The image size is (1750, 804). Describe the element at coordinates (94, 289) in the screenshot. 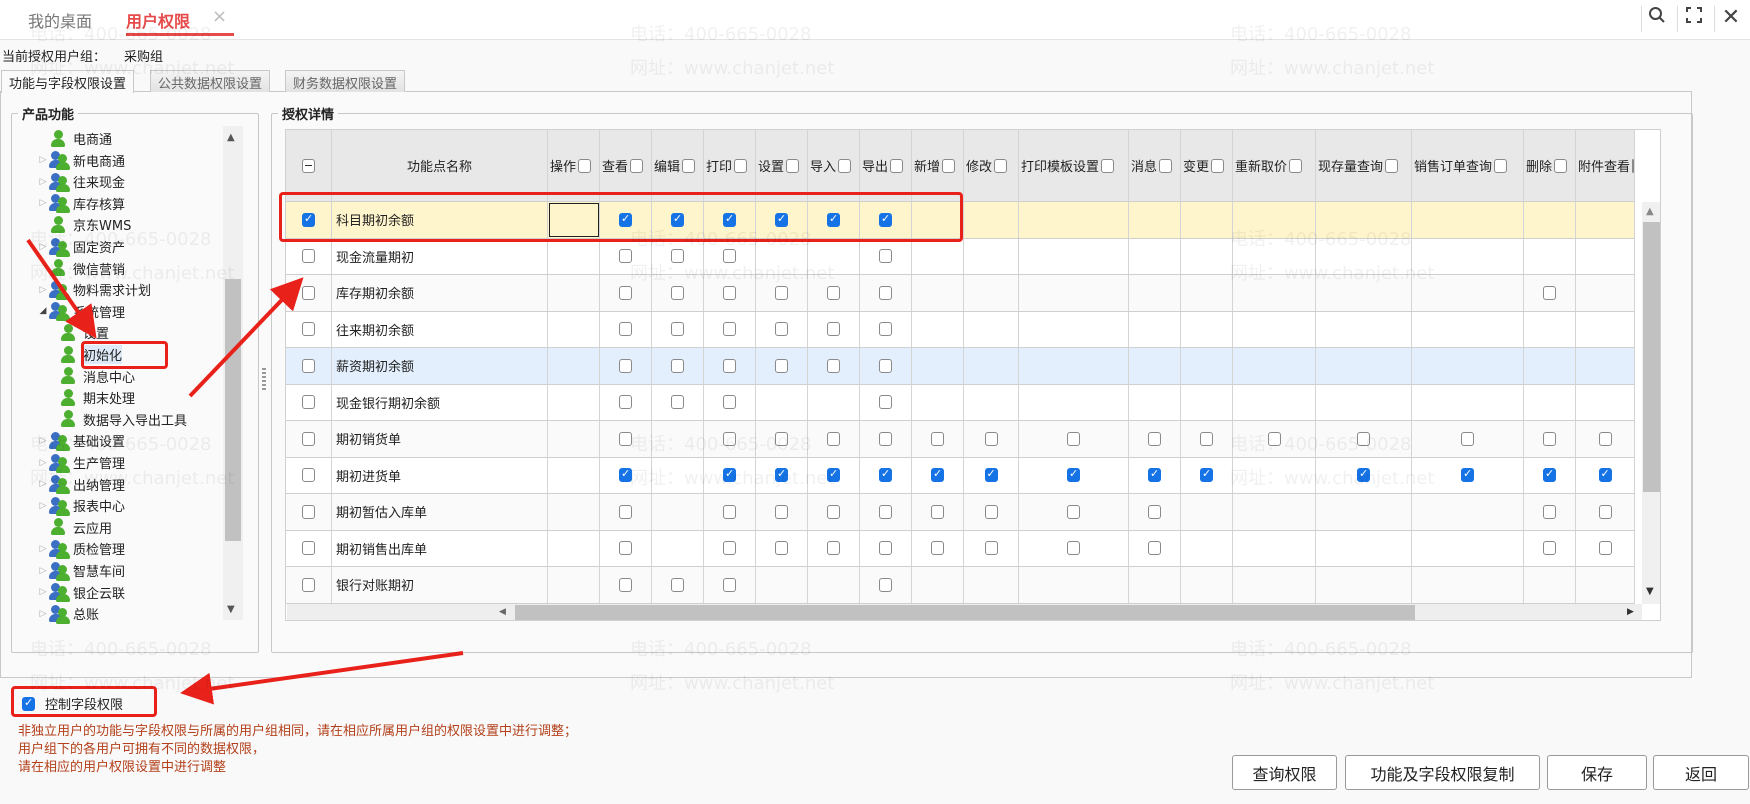

I see `tree-item: ▷ 物料需求计划` at that location.